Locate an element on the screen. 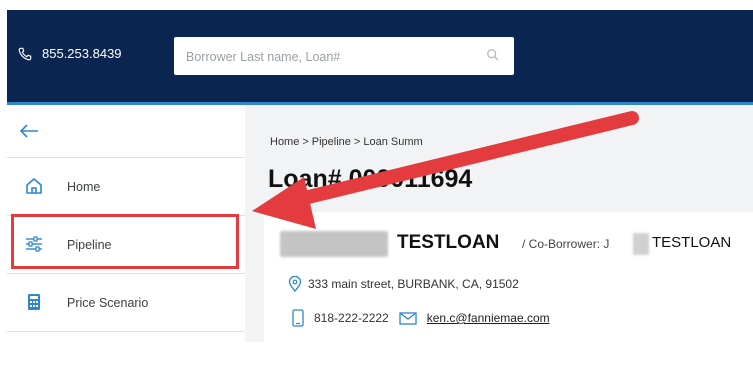 The image size is (753, 390). coborrower-label: / Co-Borrower: J is located at coordinates (566, 244).